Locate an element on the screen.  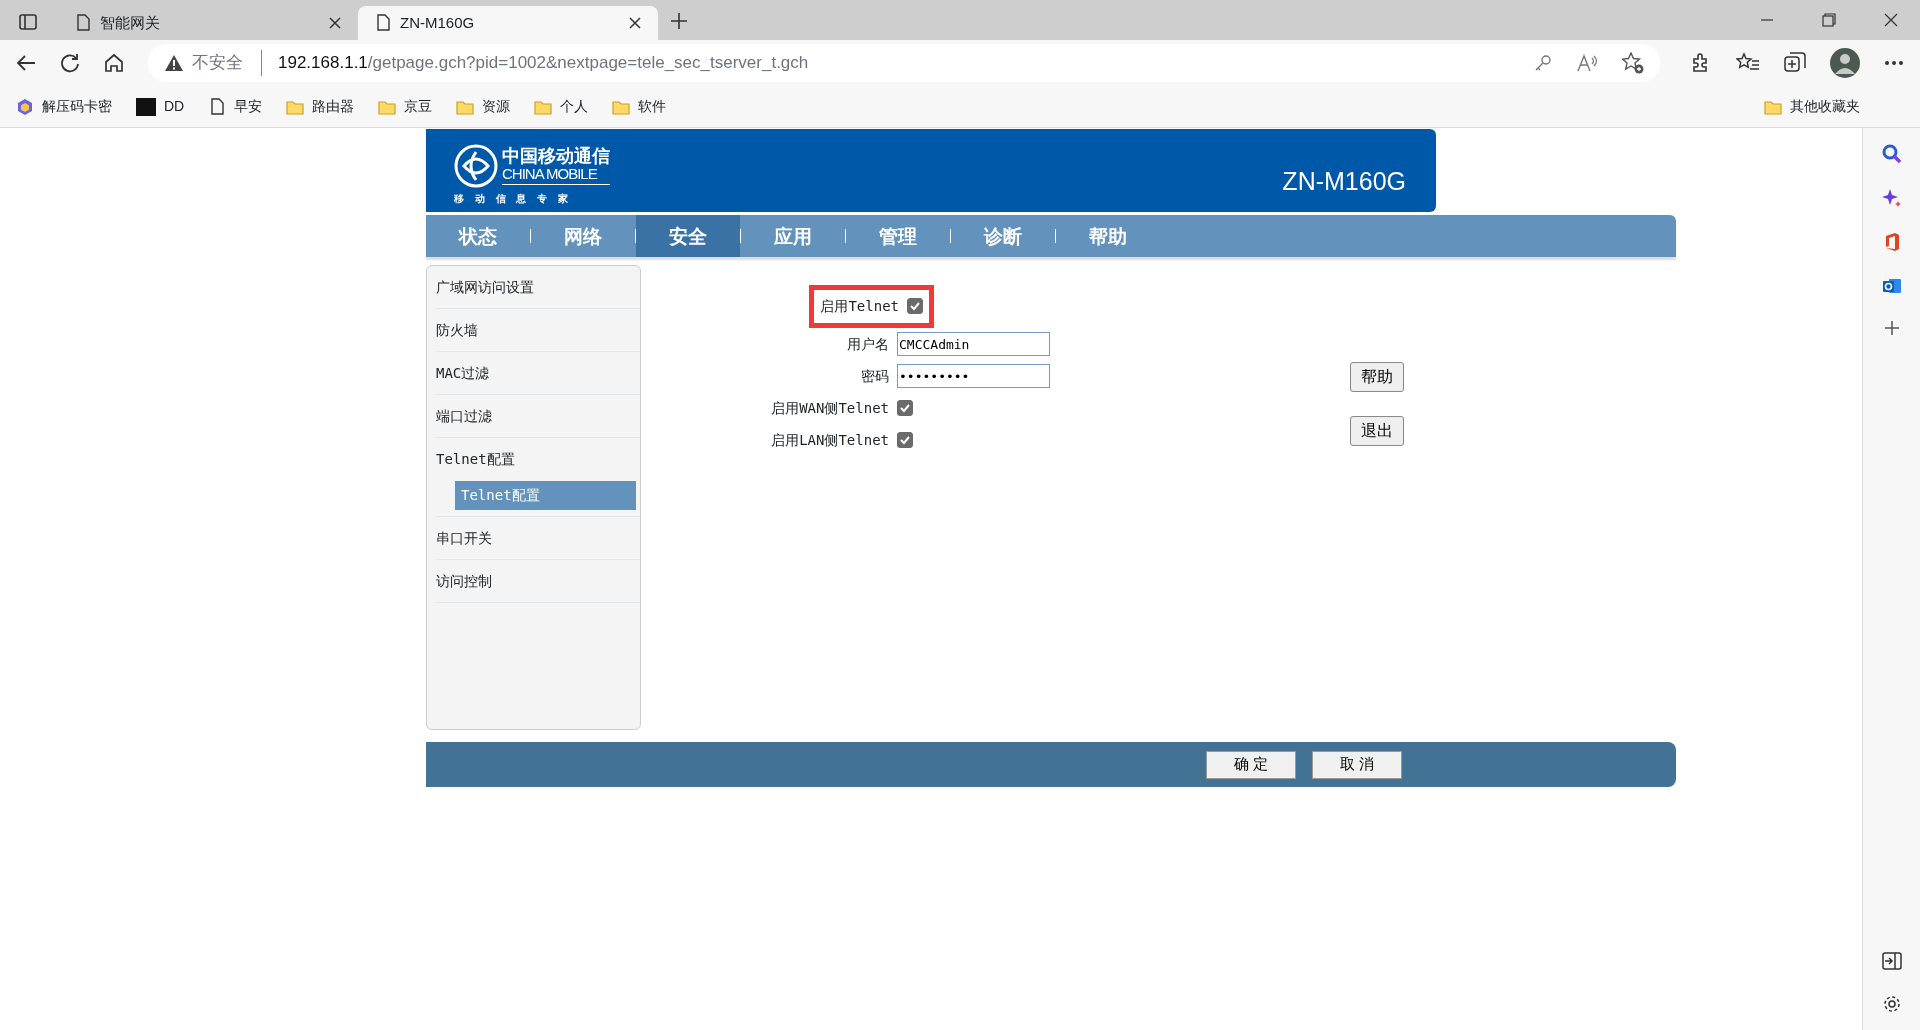
logo-icon is located at coordinates (476, 166).